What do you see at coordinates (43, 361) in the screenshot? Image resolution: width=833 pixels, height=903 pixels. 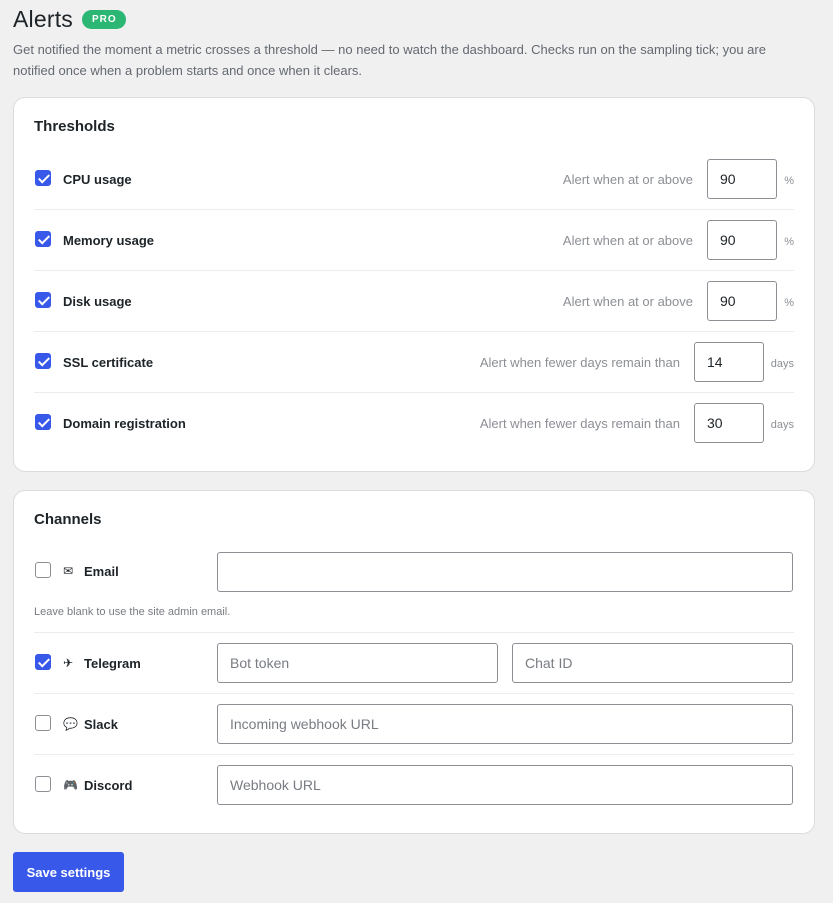 I see `ssl-checkbox` at bounding box center [43, 361].